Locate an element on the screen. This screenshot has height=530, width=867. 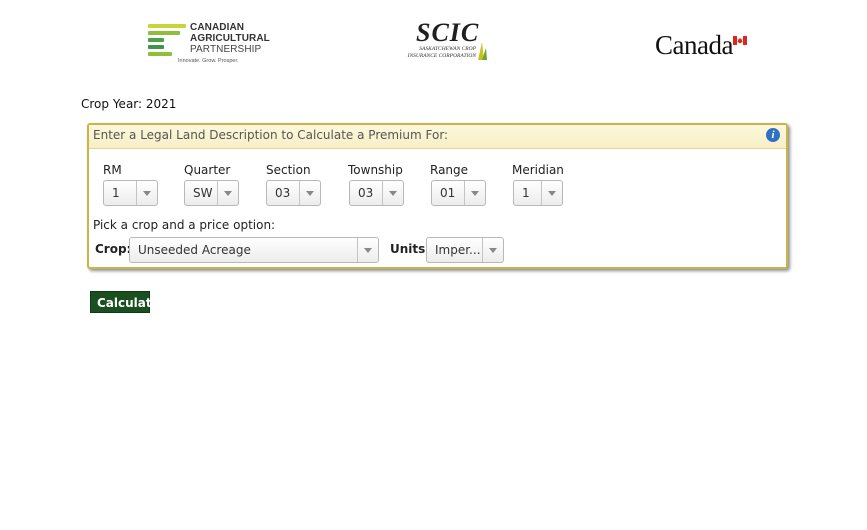
quarter-select: SW is located at coordinates (211, 193).